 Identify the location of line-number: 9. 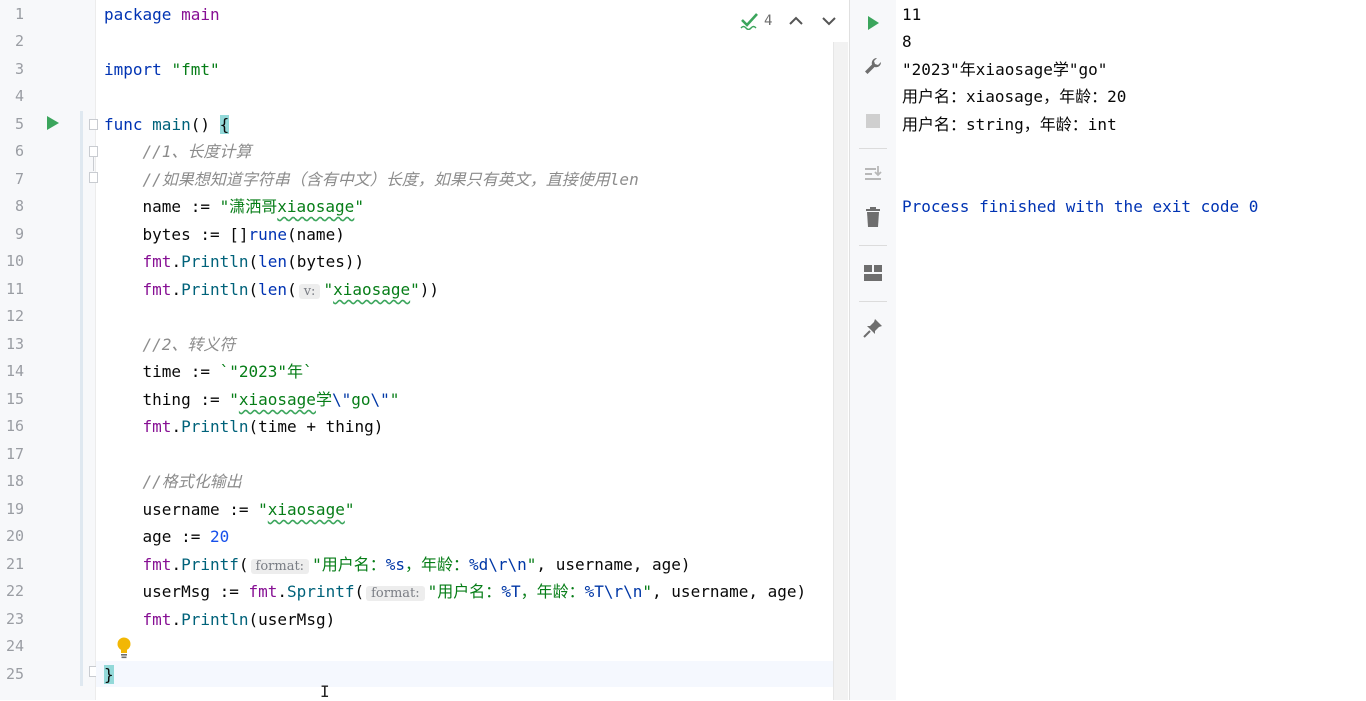
(19, 234).